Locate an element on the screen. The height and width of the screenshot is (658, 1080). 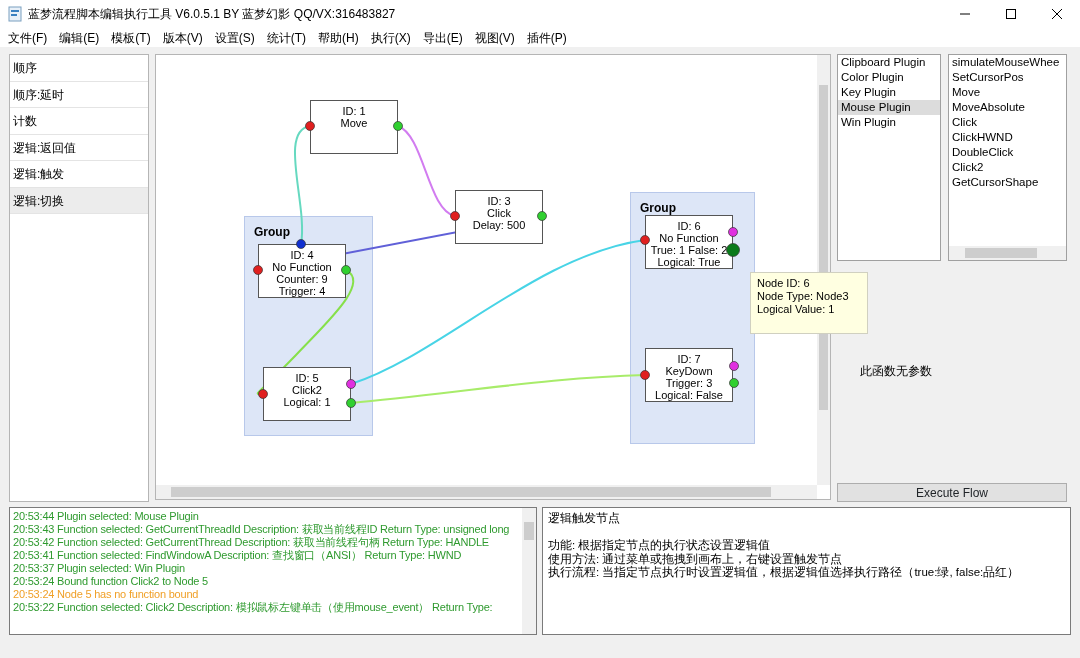
flow-node: ID: 4 No Function Counter: 9 Trigger: 4 is located at coordinates (302, 271).